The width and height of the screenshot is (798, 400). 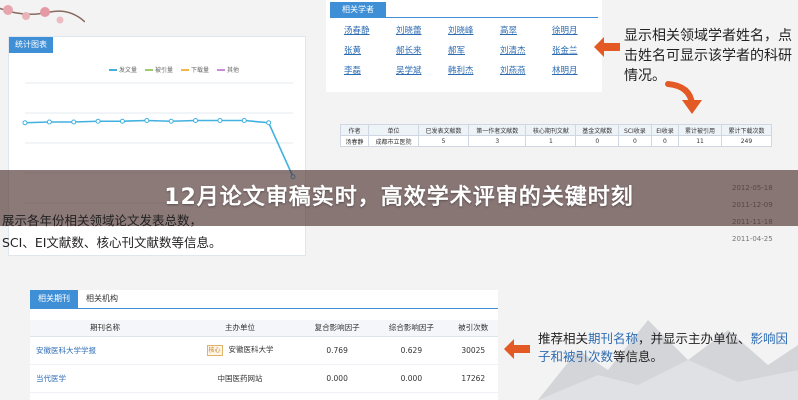 What do you see at coordinates (195, 69) in the screenshot?
I see `legend-item: 下载量` at bounding box center [195, 69].